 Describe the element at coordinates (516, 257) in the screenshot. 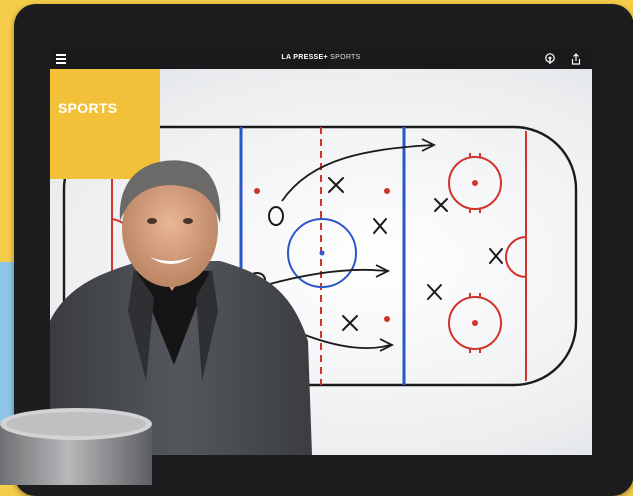

I see `goal-crease` at that location.